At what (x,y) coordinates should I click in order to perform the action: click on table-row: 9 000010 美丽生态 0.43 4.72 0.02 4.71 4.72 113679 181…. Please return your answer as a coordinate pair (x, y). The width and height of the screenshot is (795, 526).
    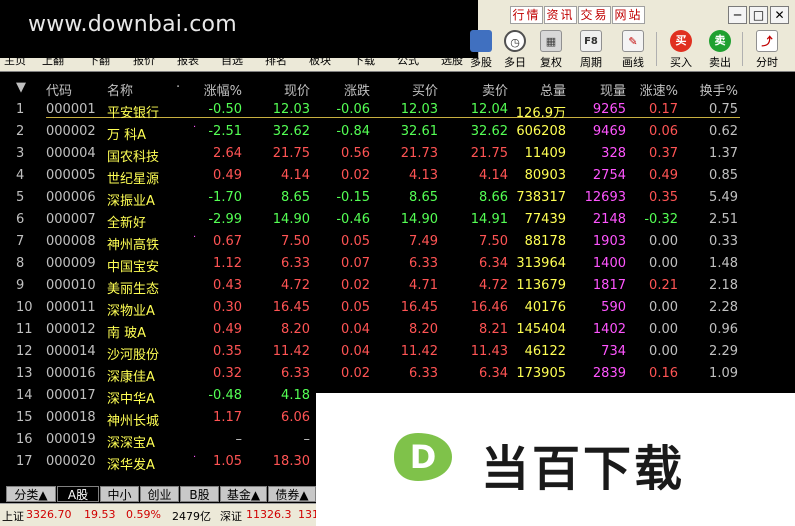
    Looking at the image, I should click on (397, 286).